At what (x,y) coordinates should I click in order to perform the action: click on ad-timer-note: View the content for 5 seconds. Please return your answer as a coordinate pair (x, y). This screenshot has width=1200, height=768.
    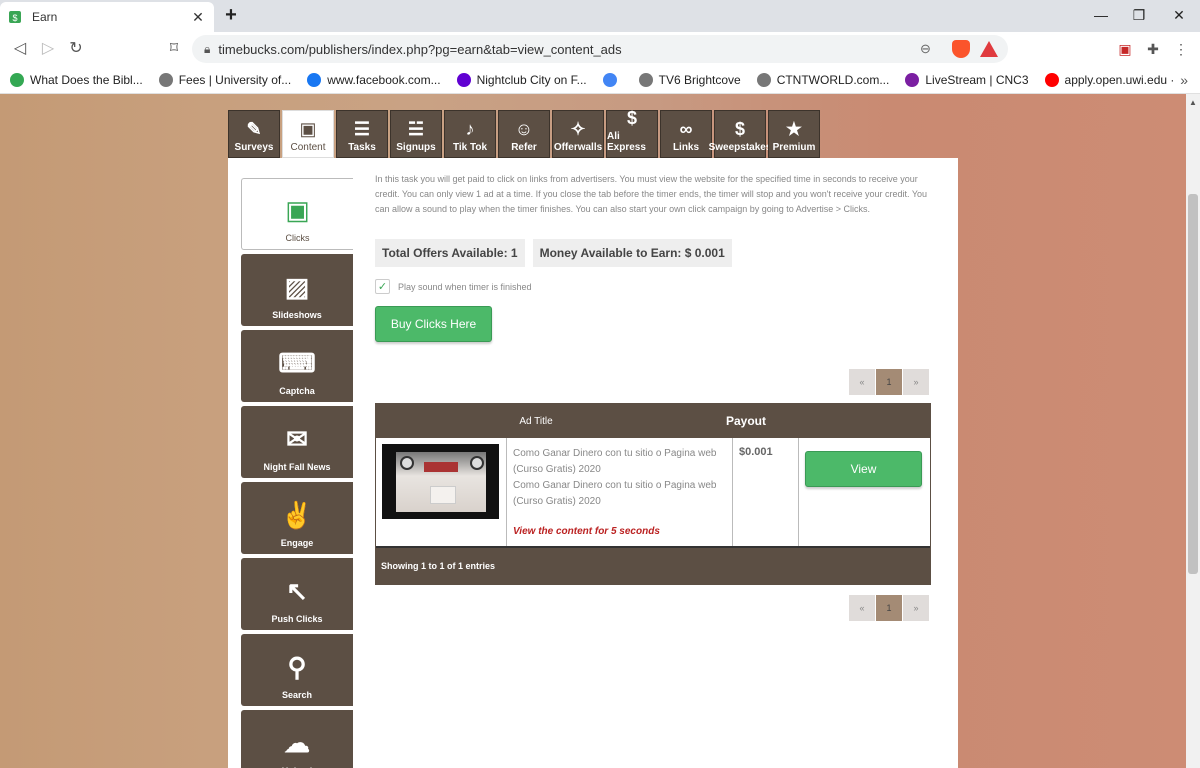
    Looking at the image, I should click on (586, 531).